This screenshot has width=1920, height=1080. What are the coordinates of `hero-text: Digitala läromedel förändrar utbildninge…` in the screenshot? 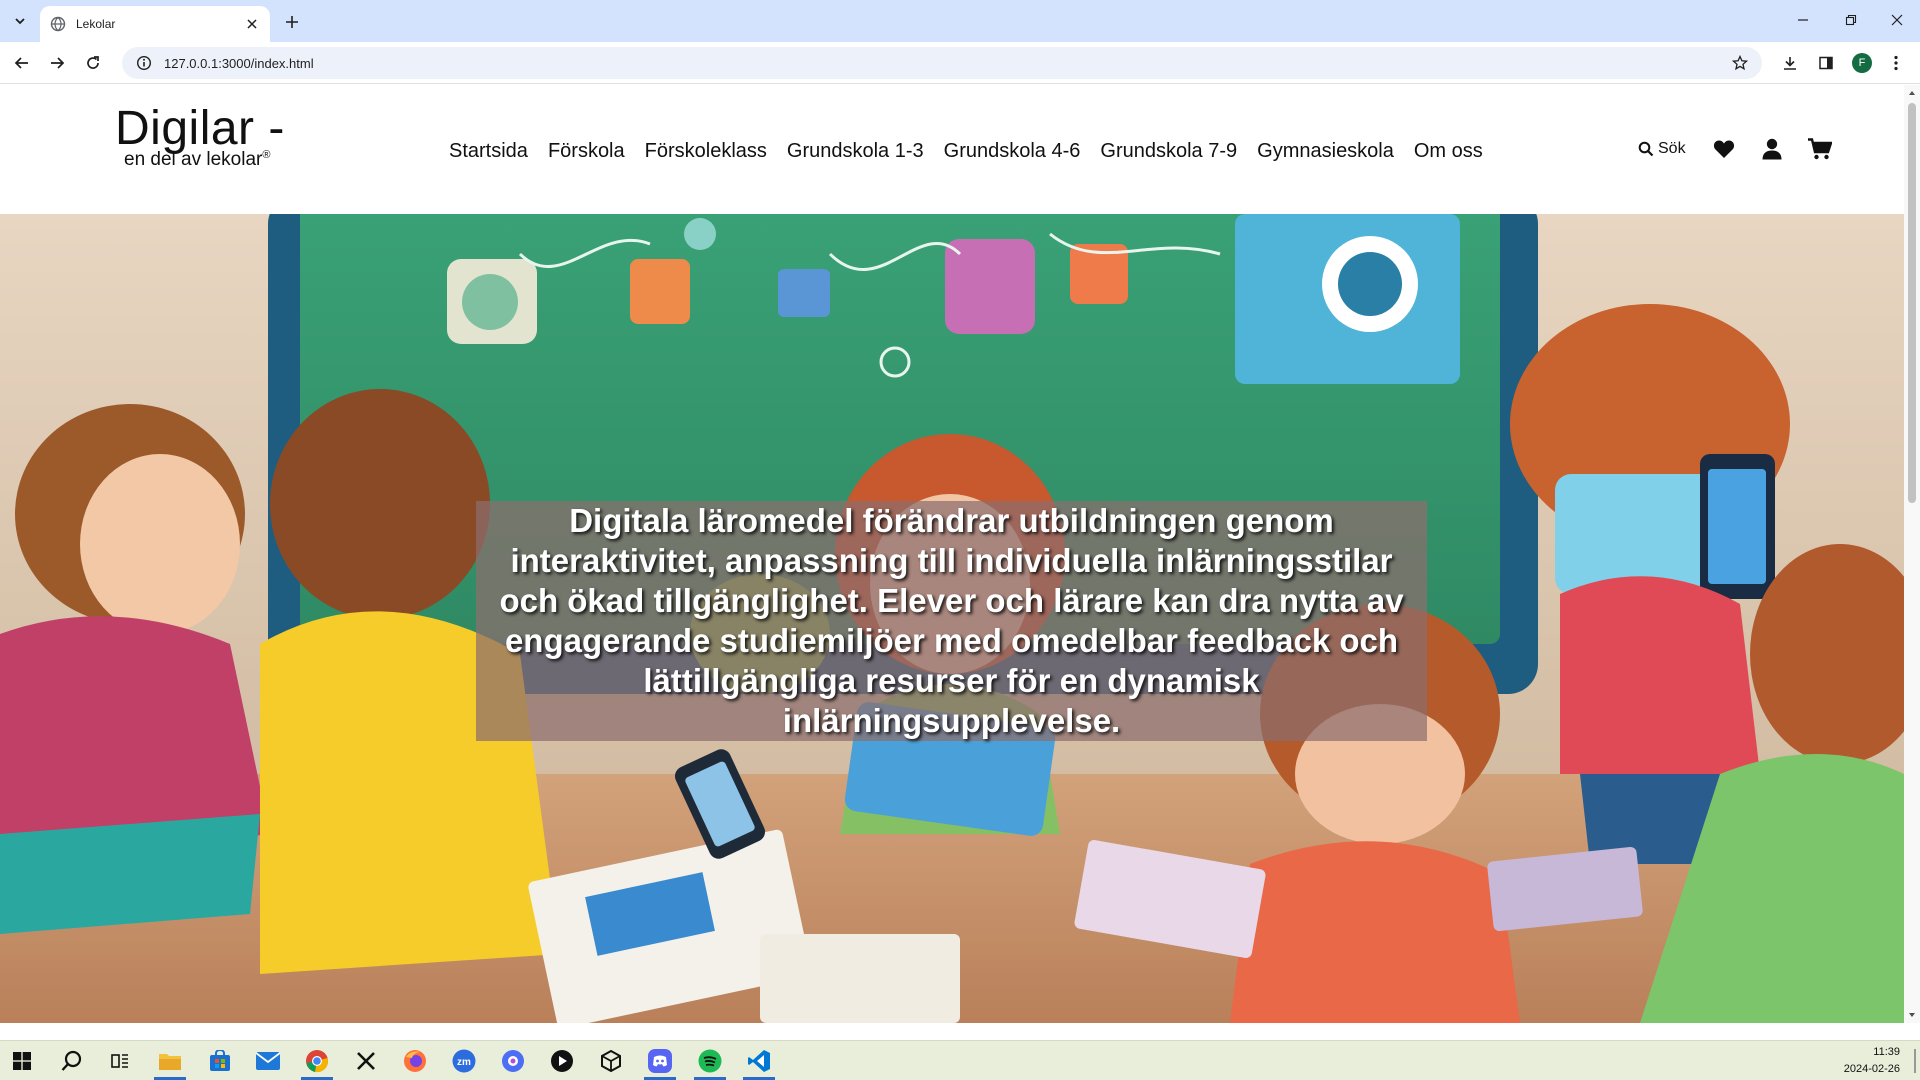 It's located at (951, 620).